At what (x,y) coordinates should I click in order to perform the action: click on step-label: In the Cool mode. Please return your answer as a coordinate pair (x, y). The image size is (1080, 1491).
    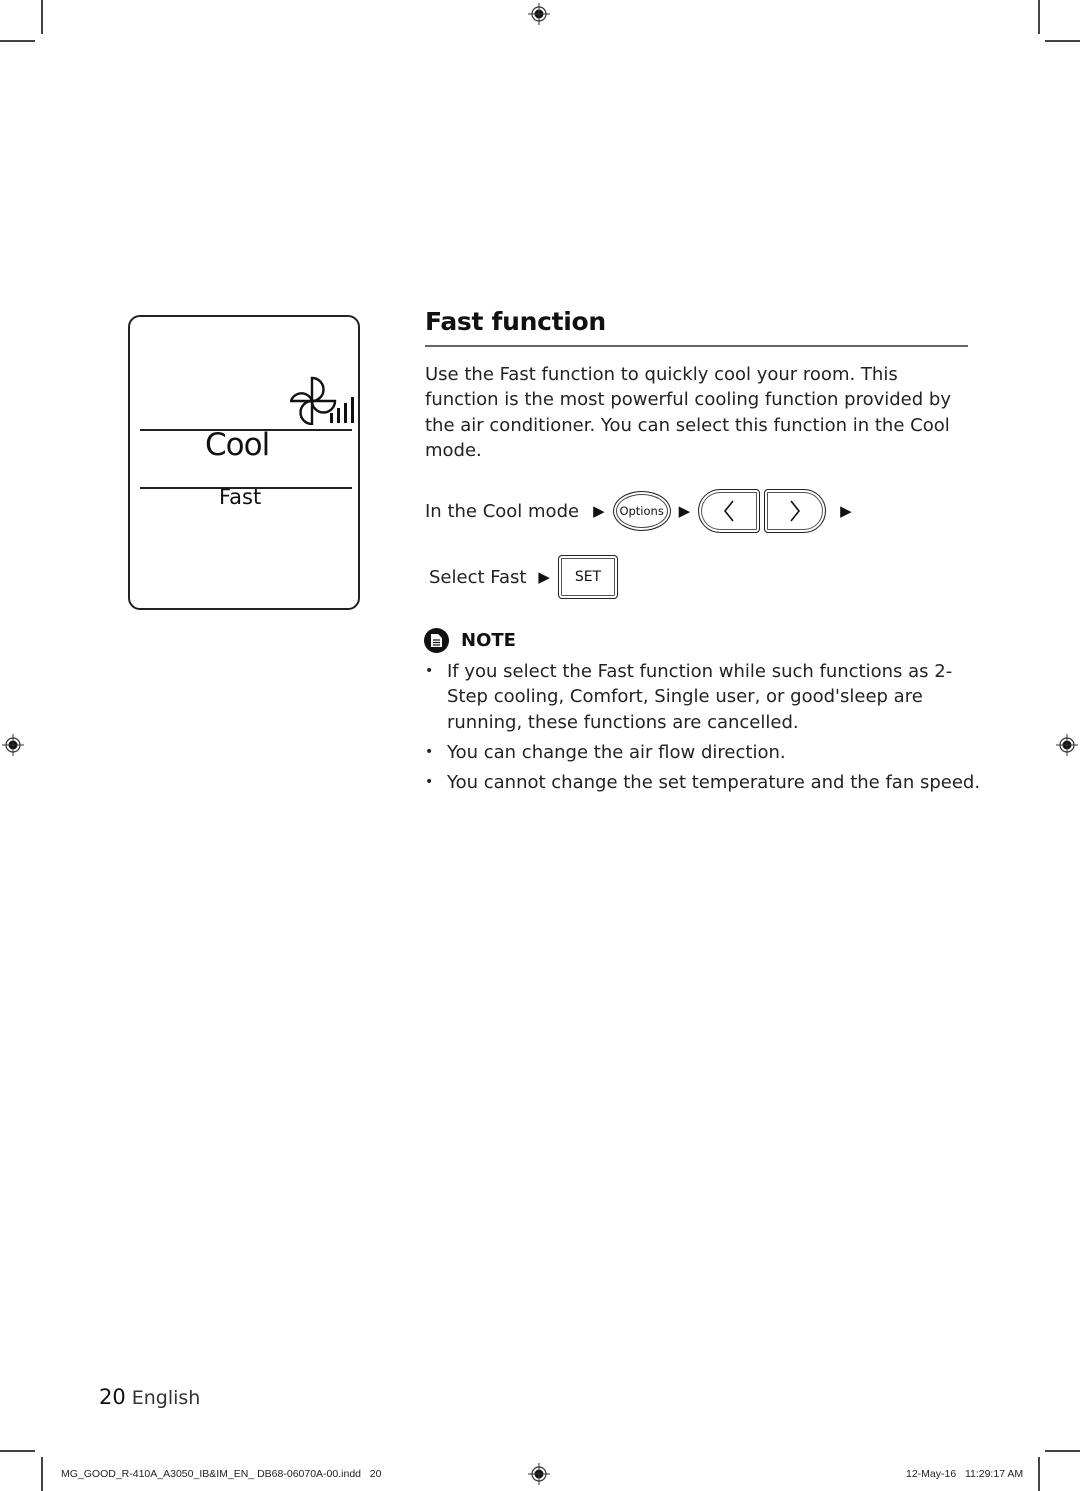
    Looking at the image, I should click on (502, 511).